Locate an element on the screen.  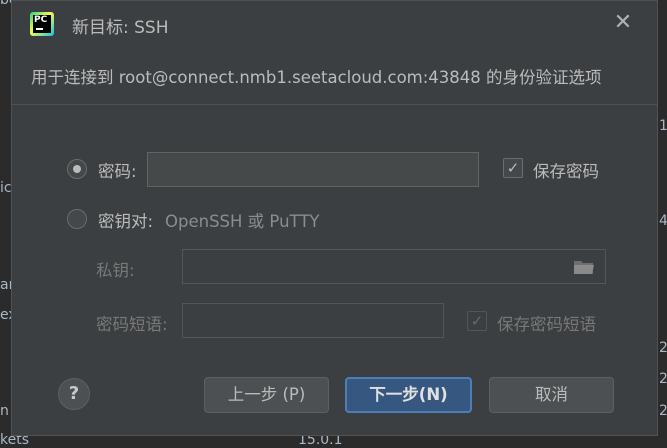
dialog-titlebar: PC 新目标: SSH ✕ is located at coordinates (334, 24).